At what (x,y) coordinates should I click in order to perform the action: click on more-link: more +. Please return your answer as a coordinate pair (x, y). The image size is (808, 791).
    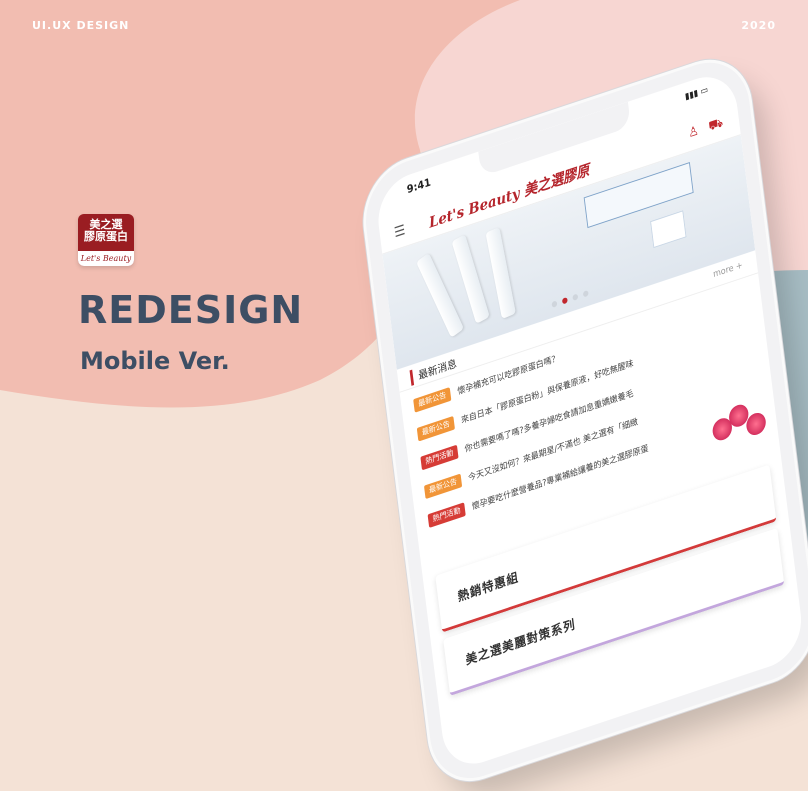
    Looking at the image, I should click on (728, 270).